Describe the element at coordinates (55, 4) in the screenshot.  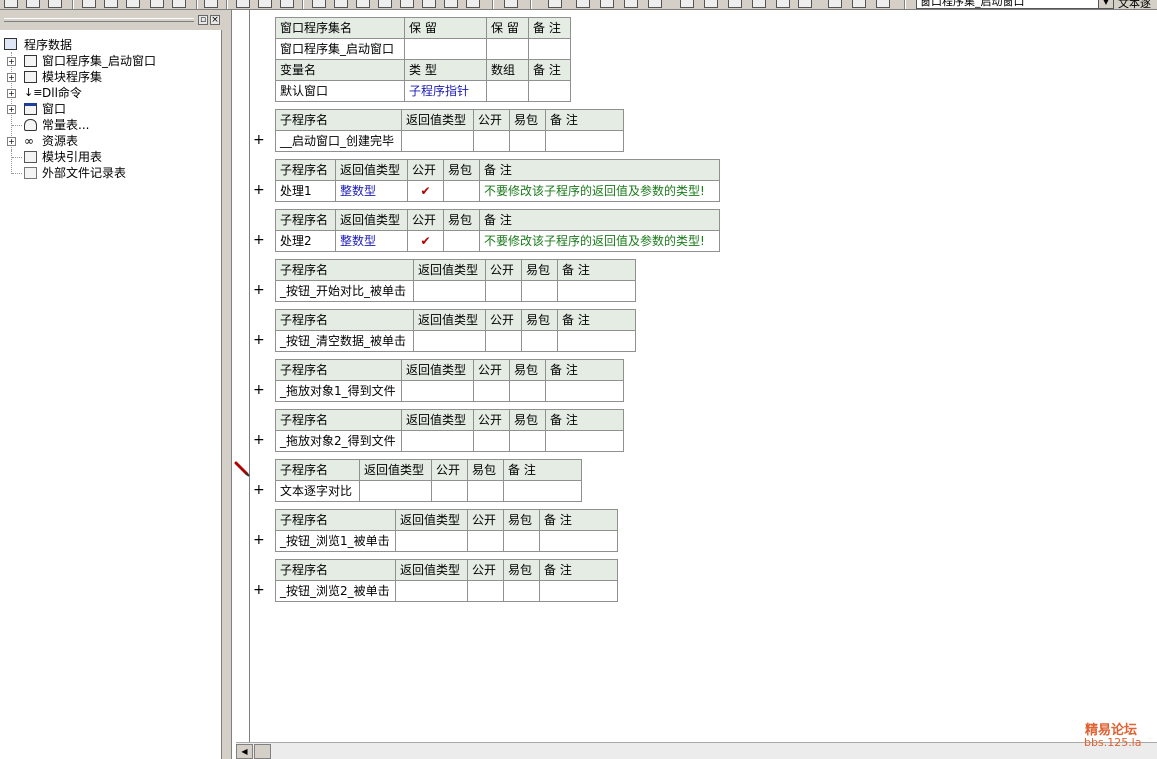
I see `save-icon` at that location.